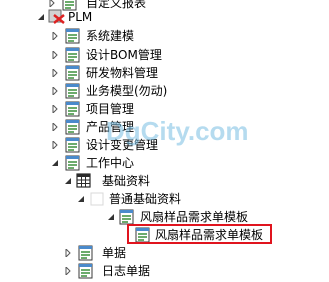  I want to click on tree-item-design-bom: 设计BOM管理, so click(100, 55).